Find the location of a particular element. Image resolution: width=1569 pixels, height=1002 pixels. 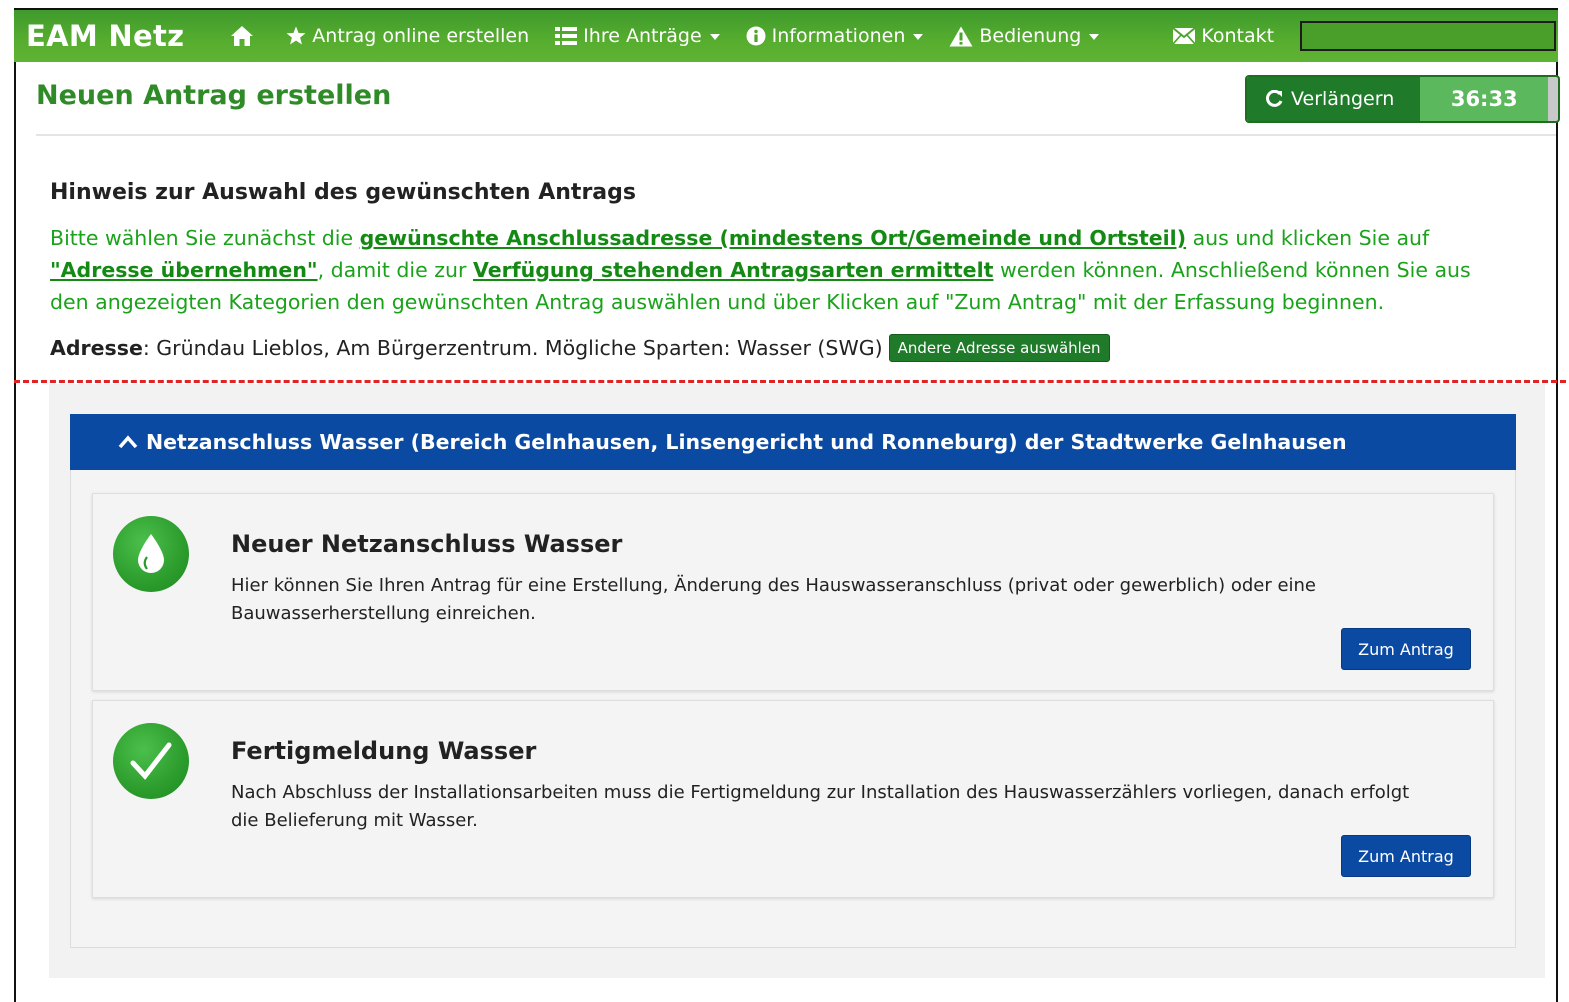

nav-antrag-online-label: Antrag online erstellen is located at coordinates (421, 36).